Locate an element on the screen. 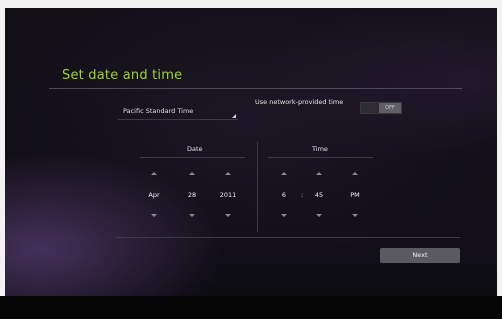  page-title: Set date and time is located at coordinates (122, 75).